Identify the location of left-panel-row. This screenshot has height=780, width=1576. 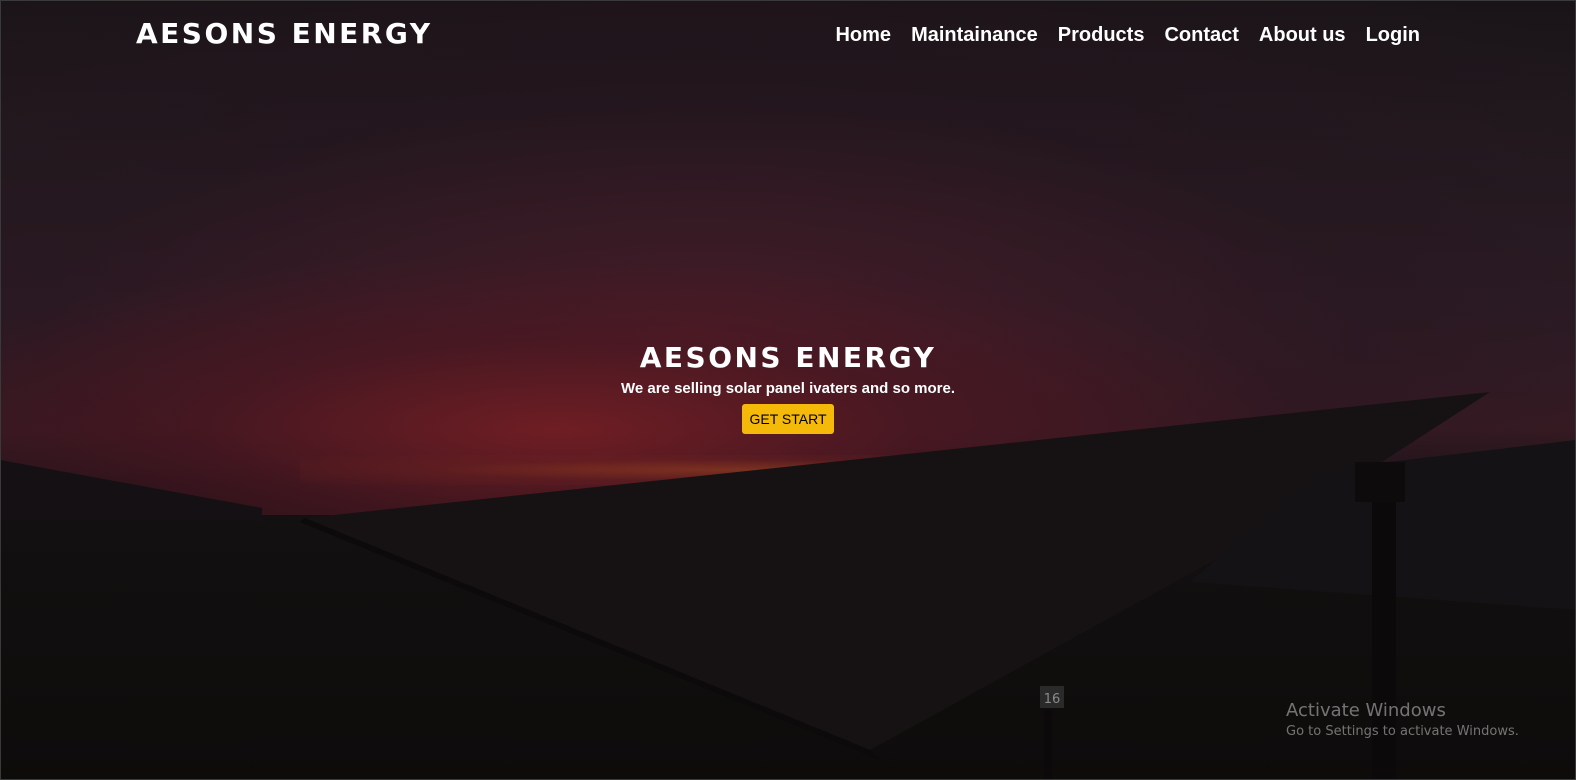
(131, 491).